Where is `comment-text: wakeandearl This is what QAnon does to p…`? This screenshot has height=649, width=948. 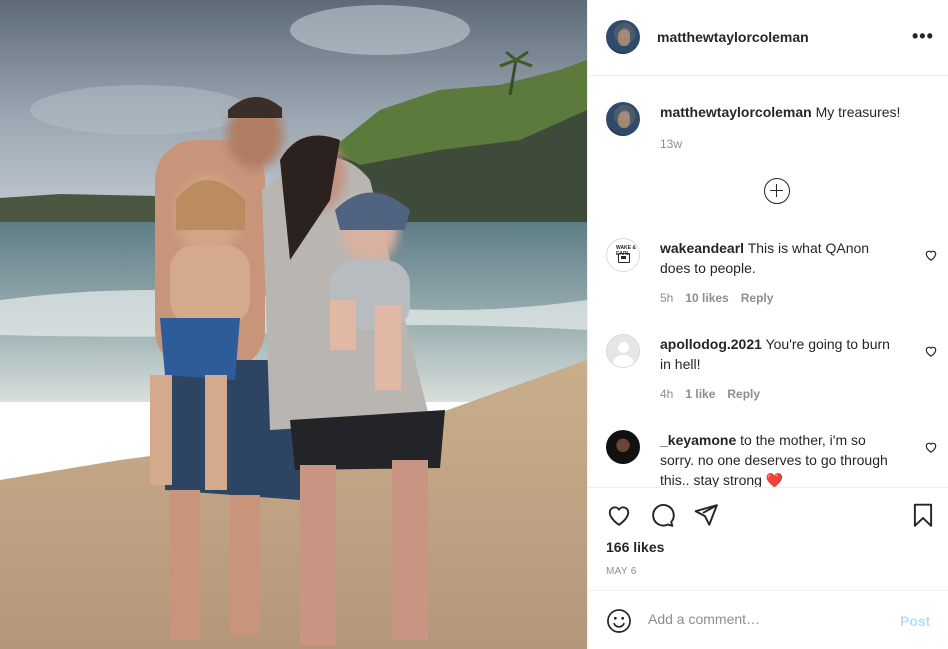
comment-text: wakeandearl This is what QAnon does to p… is located at coordinates (780, 258).